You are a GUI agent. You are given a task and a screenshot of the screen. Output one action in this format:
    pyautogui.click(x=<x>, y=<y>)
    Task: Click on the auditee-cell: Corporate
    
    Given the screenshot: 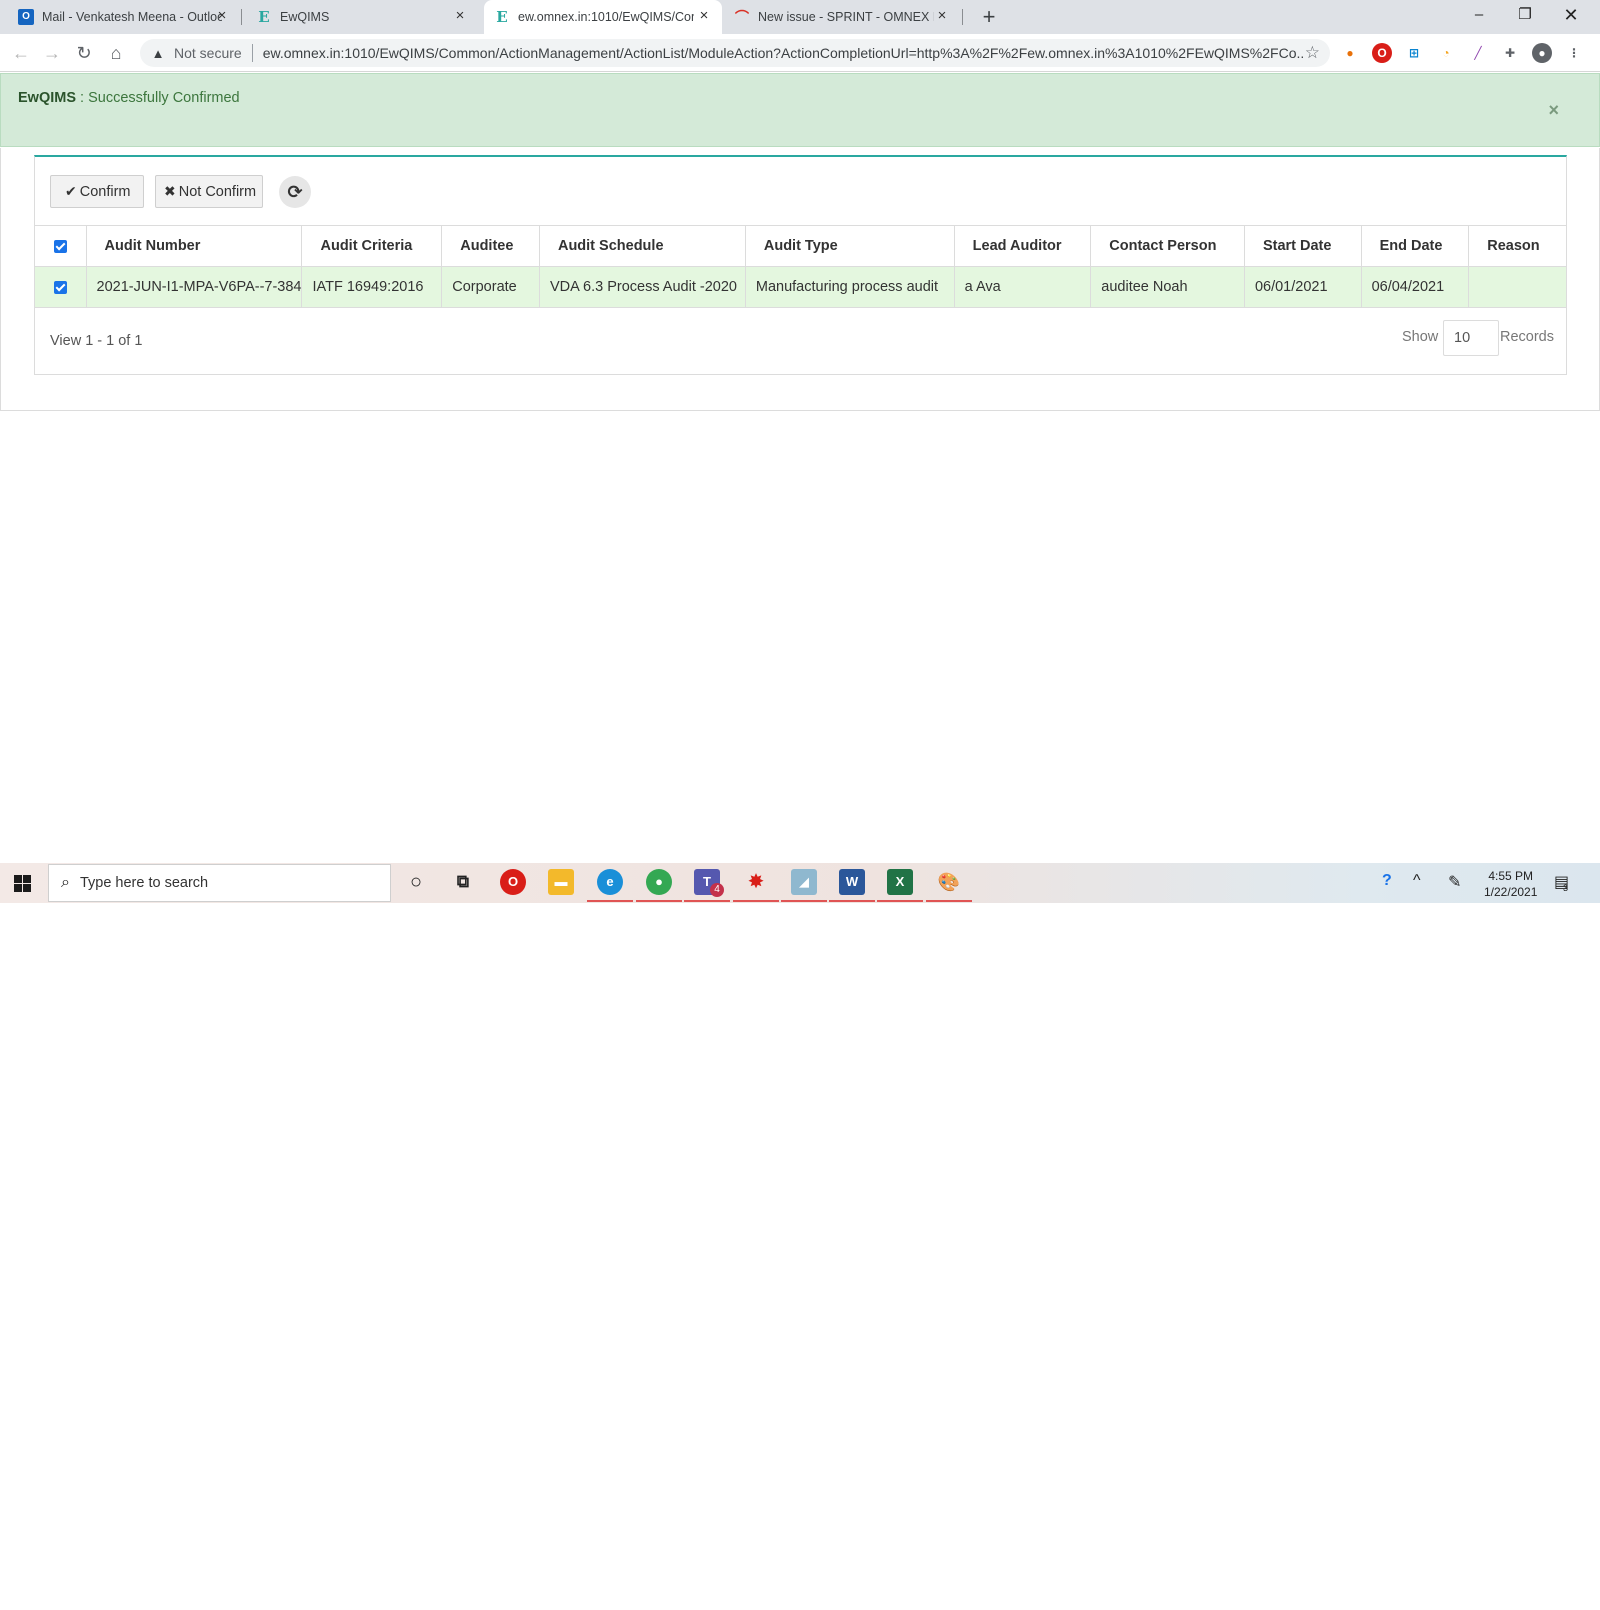 What is the action you would take?
    pyautogui.click(x=490, y=287)
    